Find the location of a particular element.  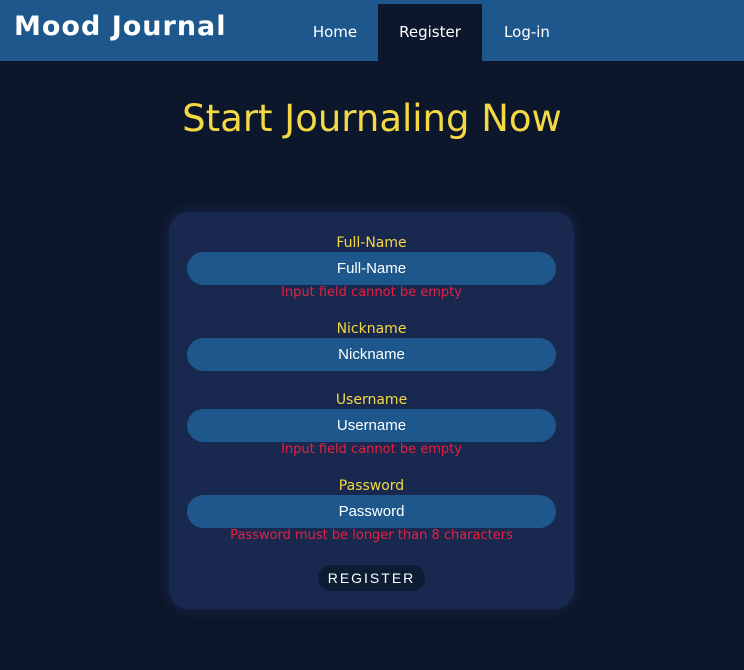

nav-home: Home is located at coordinates (335, 32).